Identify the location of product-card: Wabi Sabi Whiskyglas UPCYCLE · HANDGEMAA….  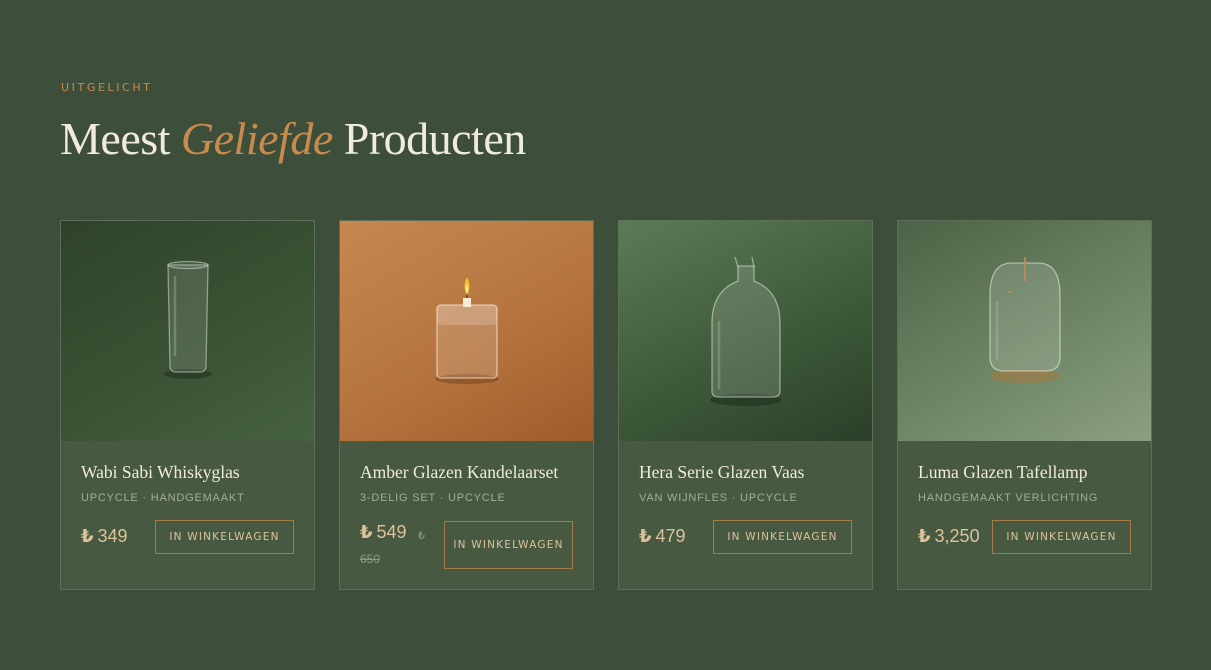
(187, 405).